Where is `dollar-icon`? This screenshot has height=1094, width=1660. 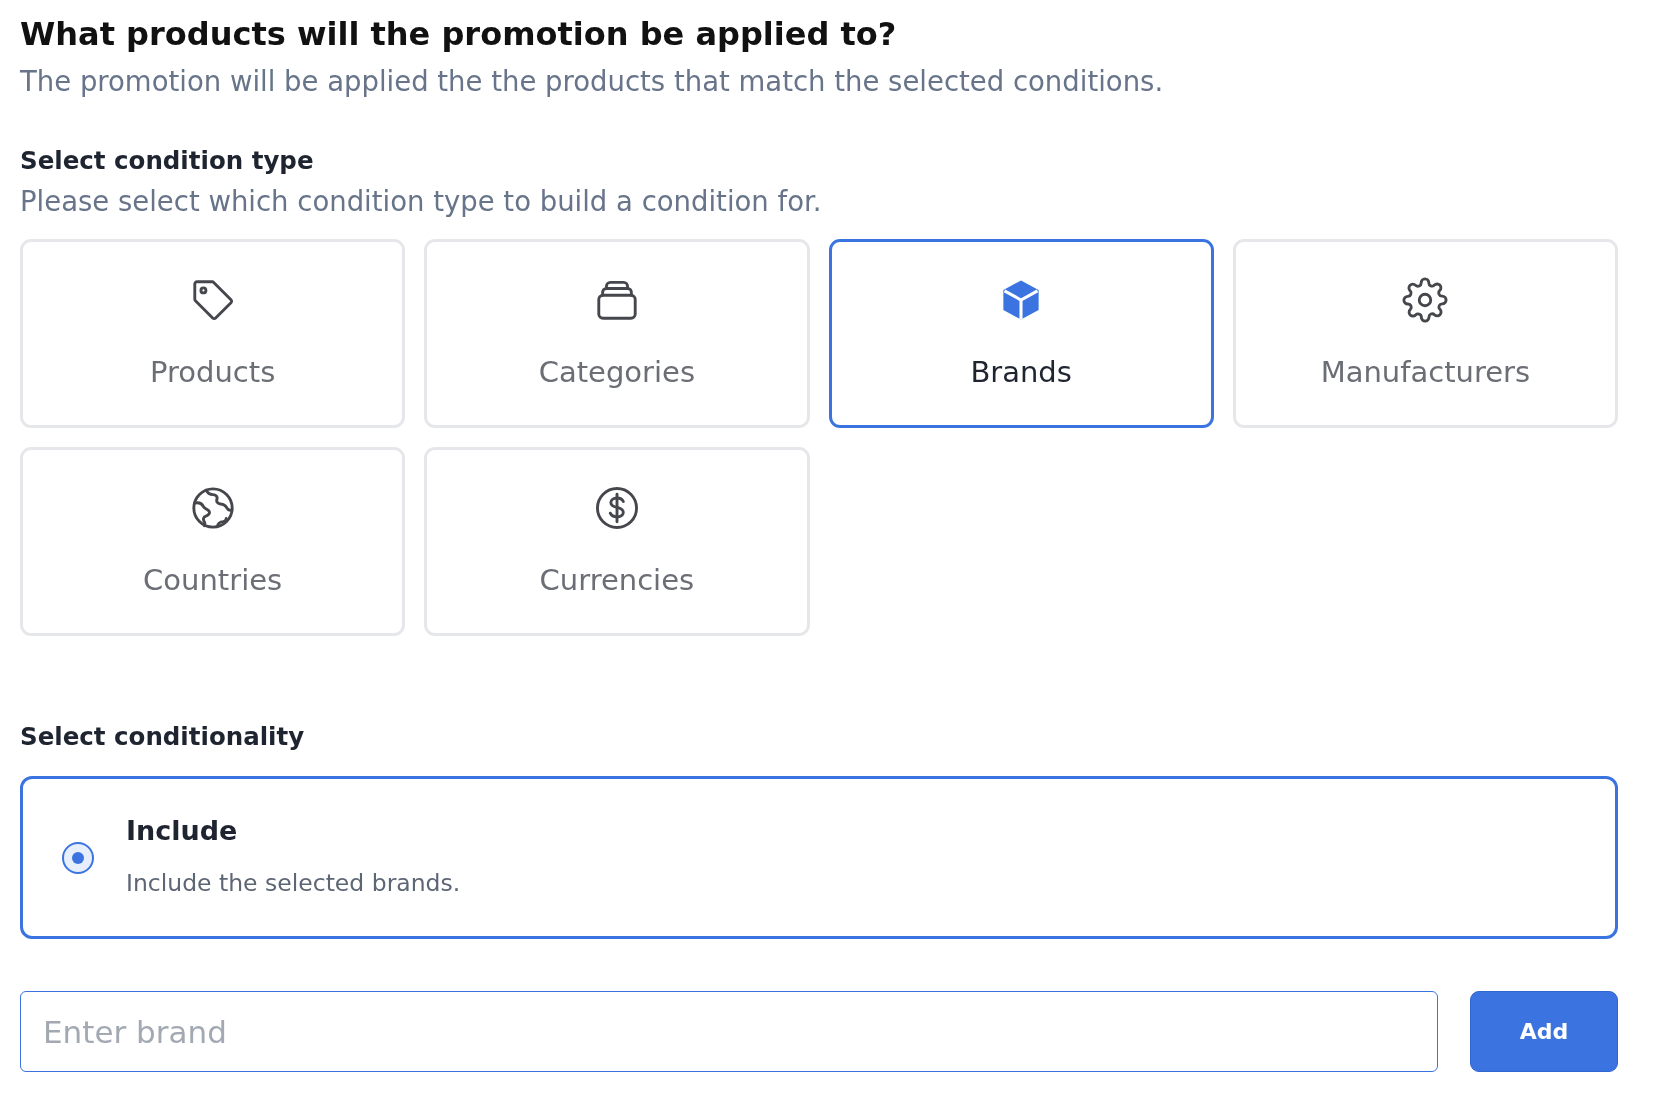 dollar-icon is located at coordinates (616, 508).